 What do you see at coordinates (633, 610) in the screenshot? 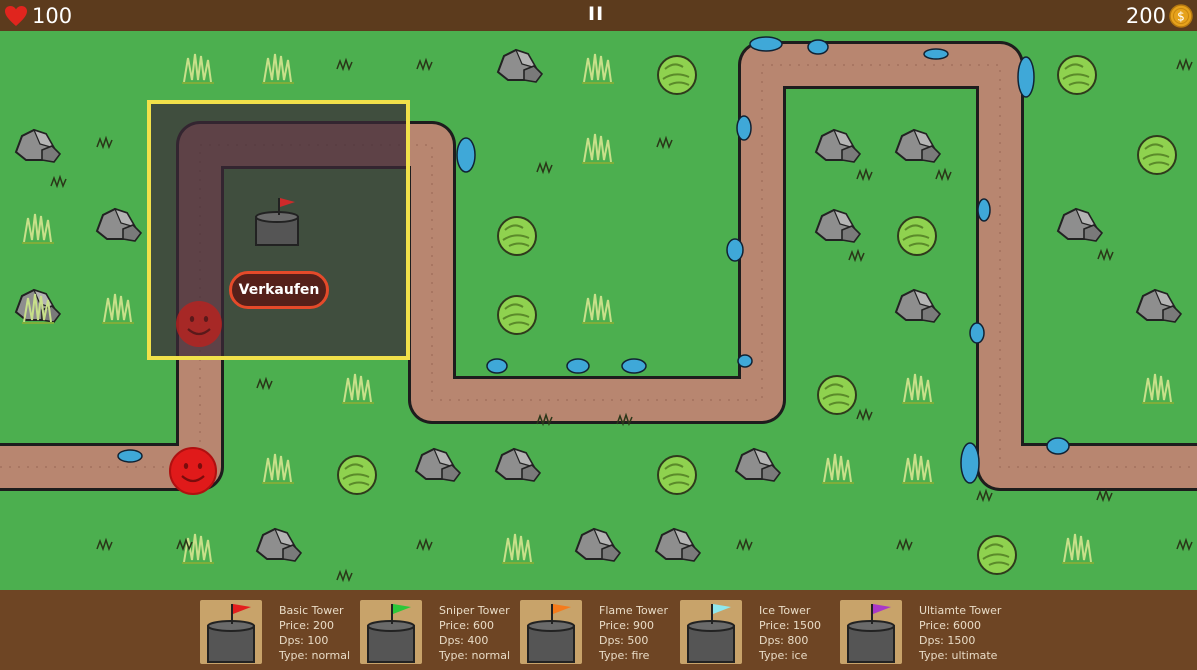
I see `tower-name: Flame Tower` at bounding box center [633, 610].